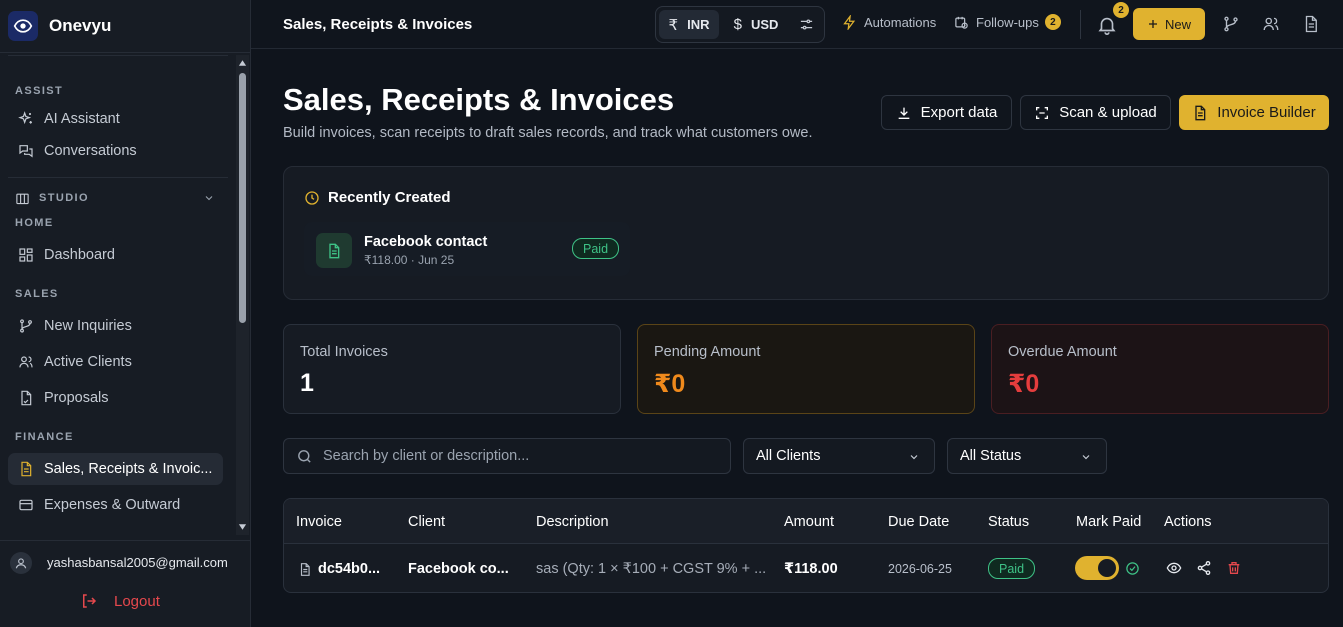 The height and width of the screenshot is (627, 1343). Describe the element at coordinates (34, 223) in the screenshot. I see `section-label-home: HOME` at that location.